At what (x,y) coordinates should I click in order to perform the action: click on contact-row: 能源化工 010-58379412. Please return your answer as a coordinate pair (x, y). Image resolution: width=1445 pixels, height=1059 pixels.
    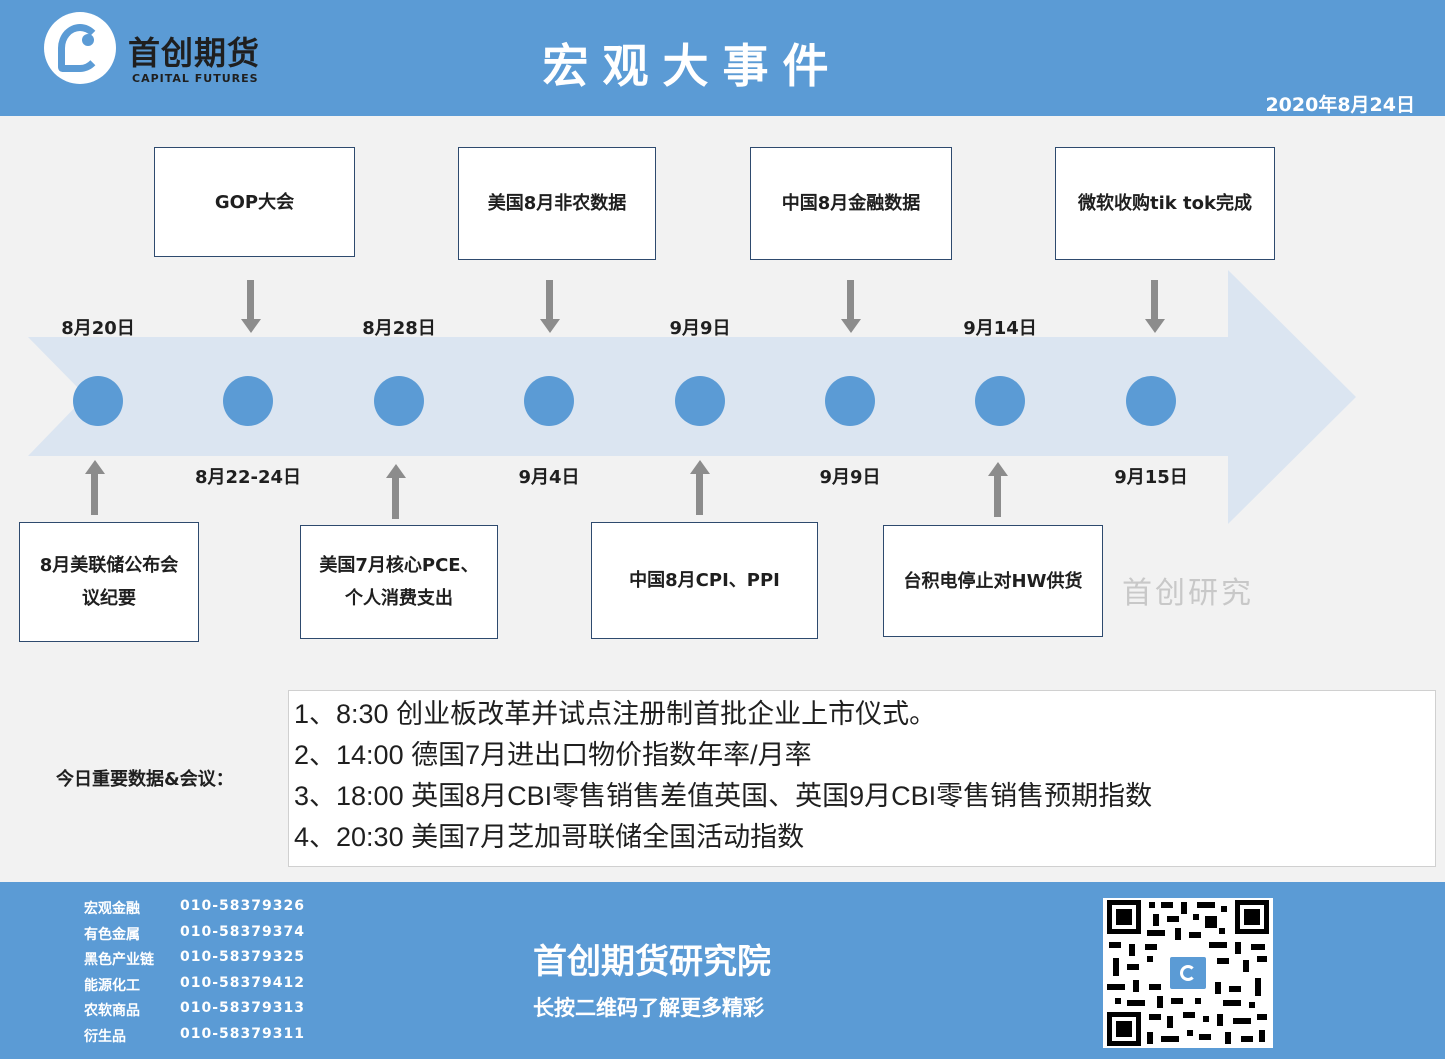
    Looking at the image, I should click on (194, 988).